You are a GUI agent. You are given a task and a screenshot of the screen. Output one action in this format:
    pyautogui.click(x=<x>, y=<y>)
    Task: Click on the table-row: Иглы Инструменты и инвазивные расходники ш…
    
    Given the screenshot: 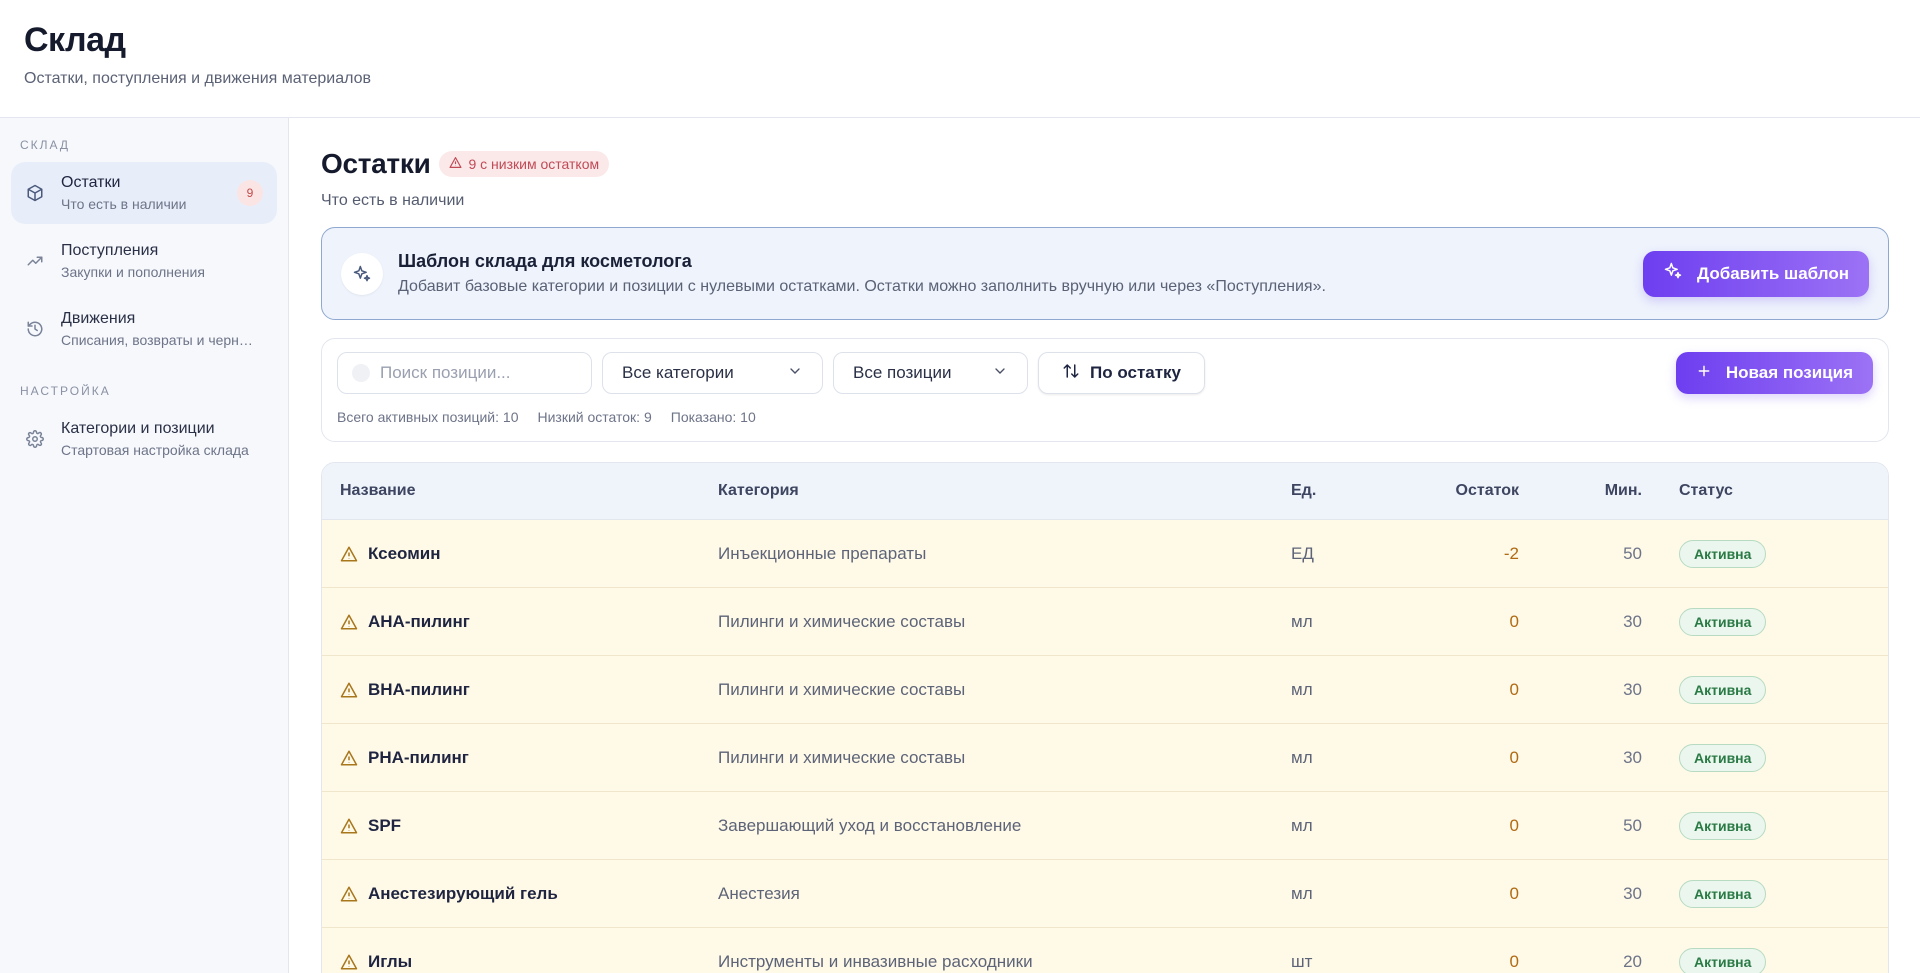 What is the action you would take?
    pyautogui.click(x=1105, y=950)
    